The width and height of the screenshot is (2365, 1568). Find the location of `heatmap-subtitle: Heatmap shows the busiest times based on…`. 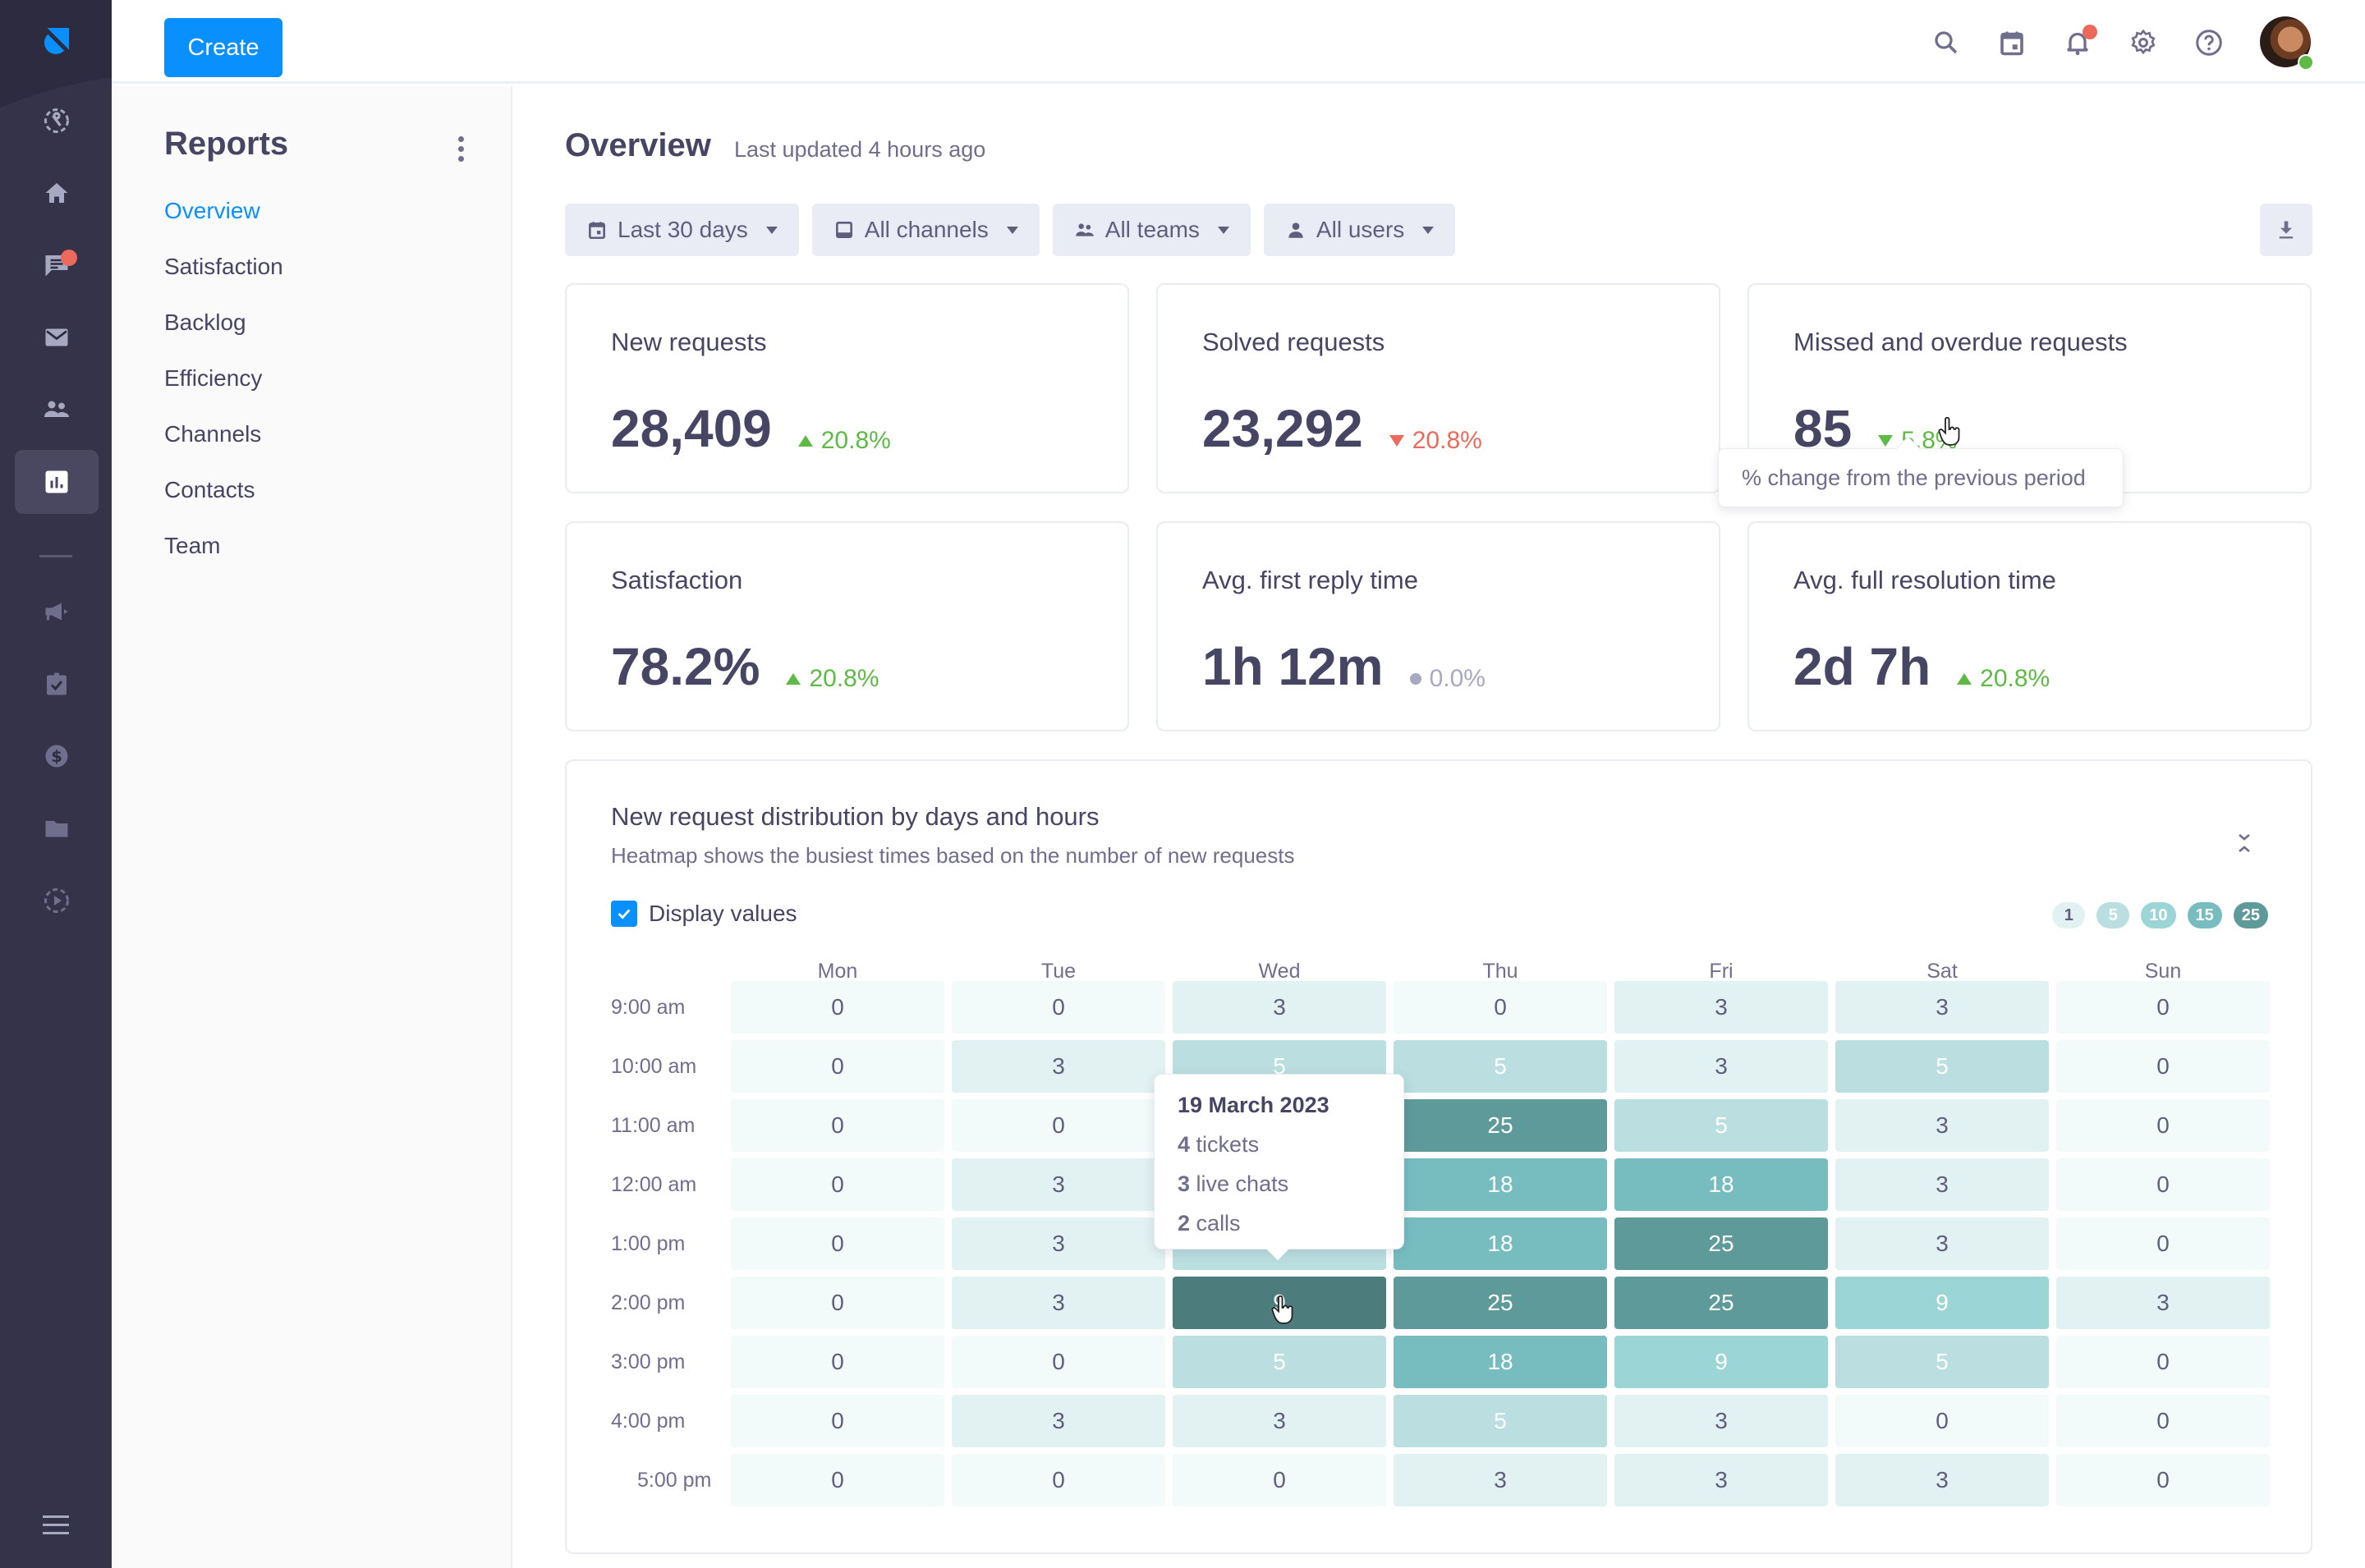

heatmap-subtitle: Heatmap shows the busiest times based on… is located at coordinates (953, 855).